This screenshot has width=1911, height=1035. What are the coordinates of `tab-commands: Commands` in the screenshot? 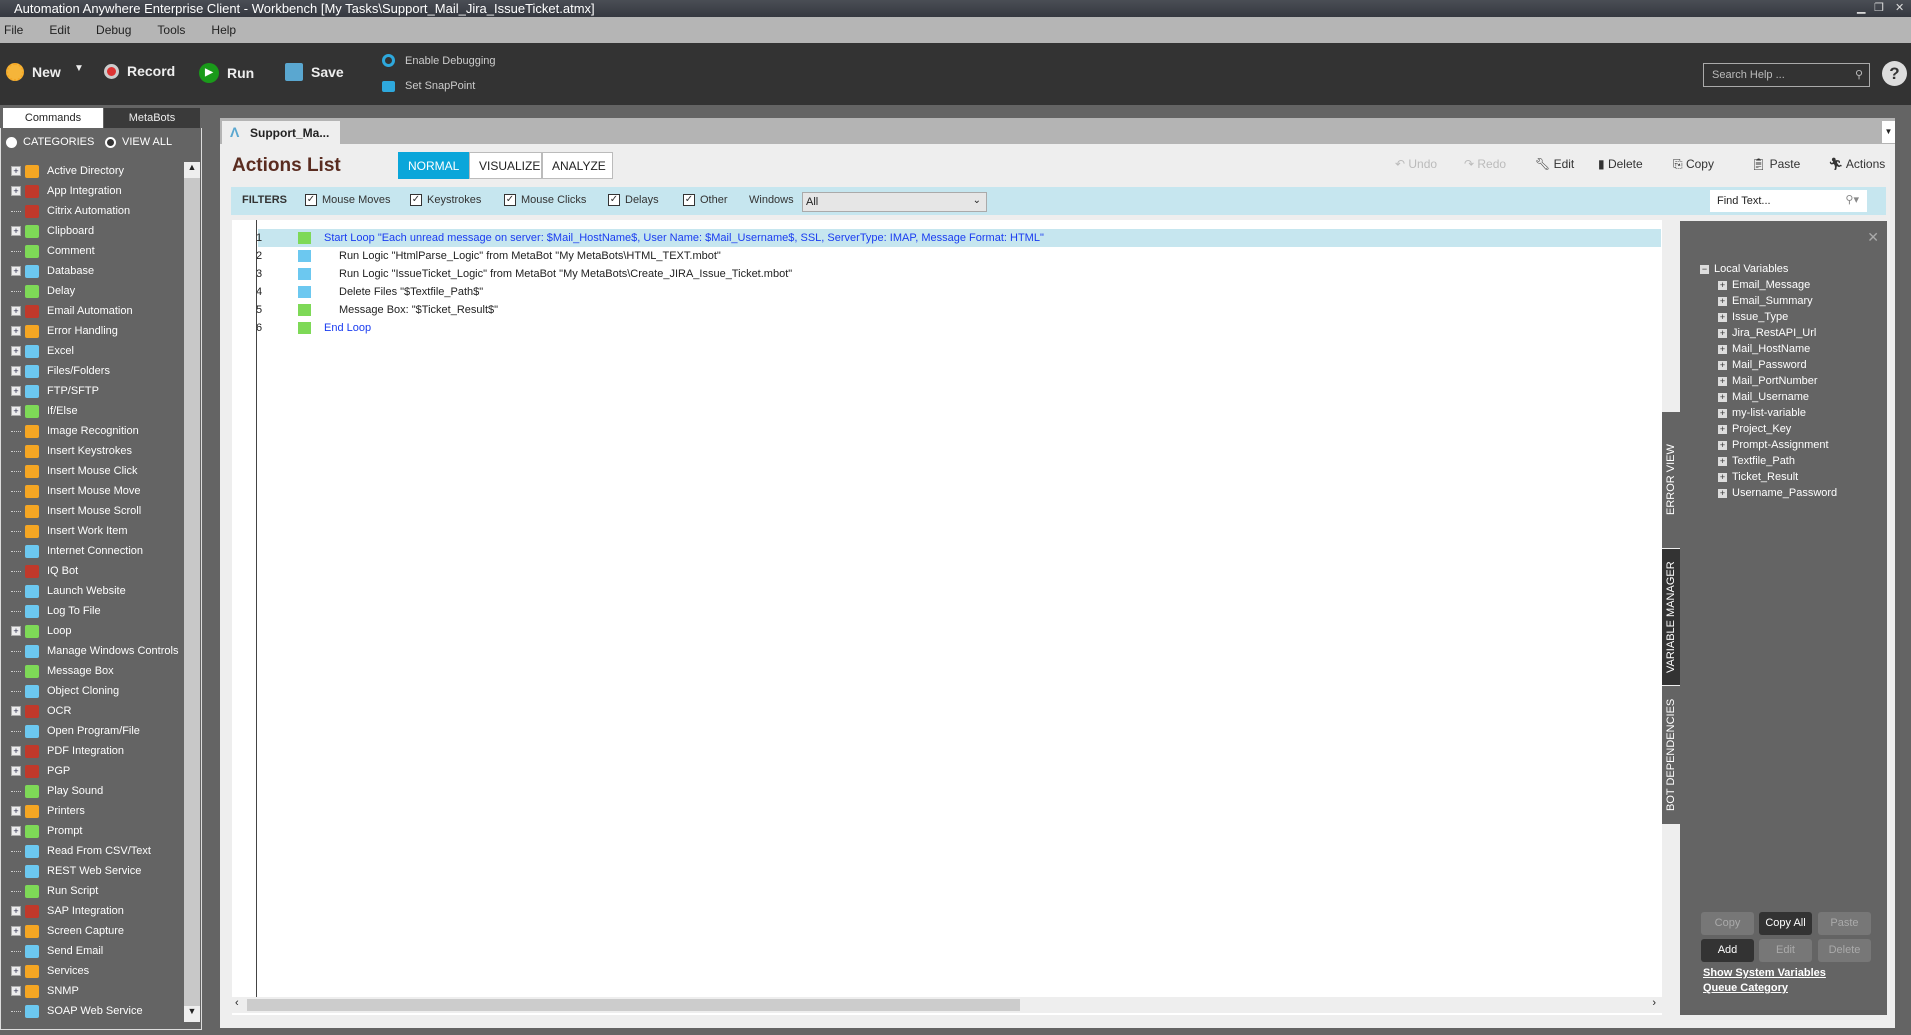 It's located at (53, 118).